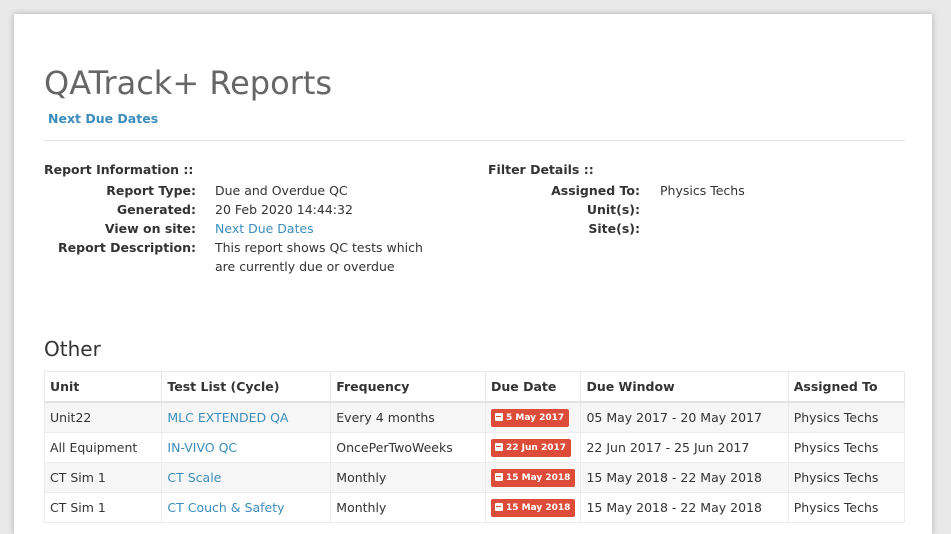 The image size is (951, 534). I want to click on sites-row: Site(s):, so click(703, 228).